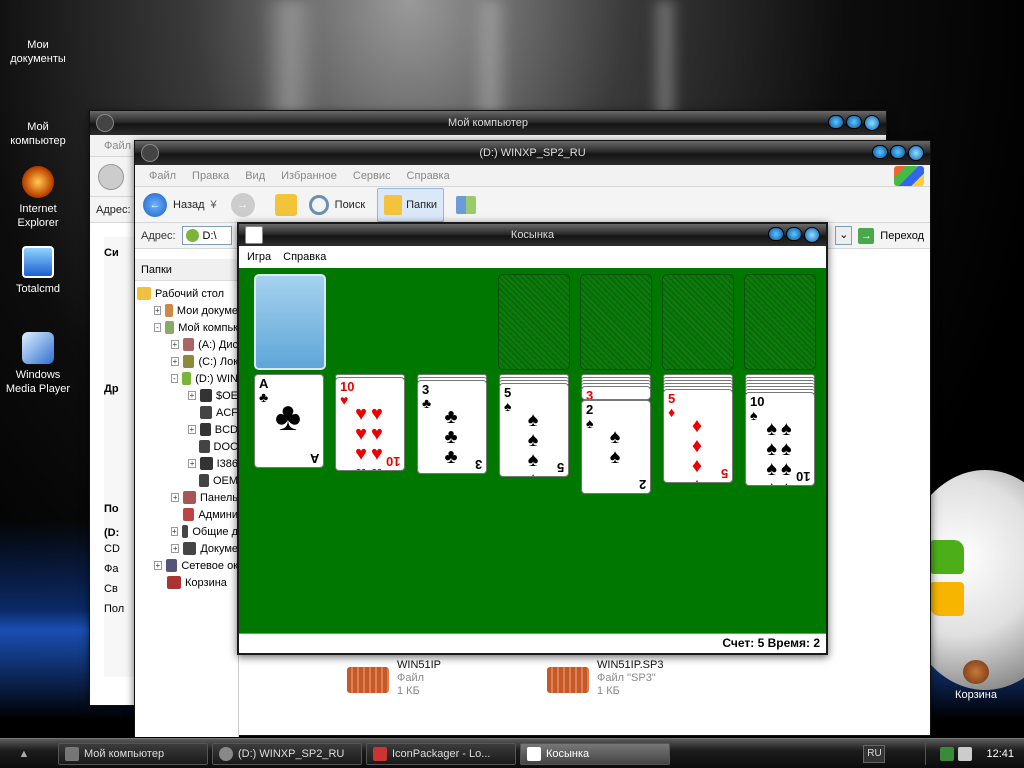 The height and width of the screenshot is (768, 1024). Describe the element at coordinates (372, 176) in the screenshot. I see `menu-tools: Сервис` at that location.